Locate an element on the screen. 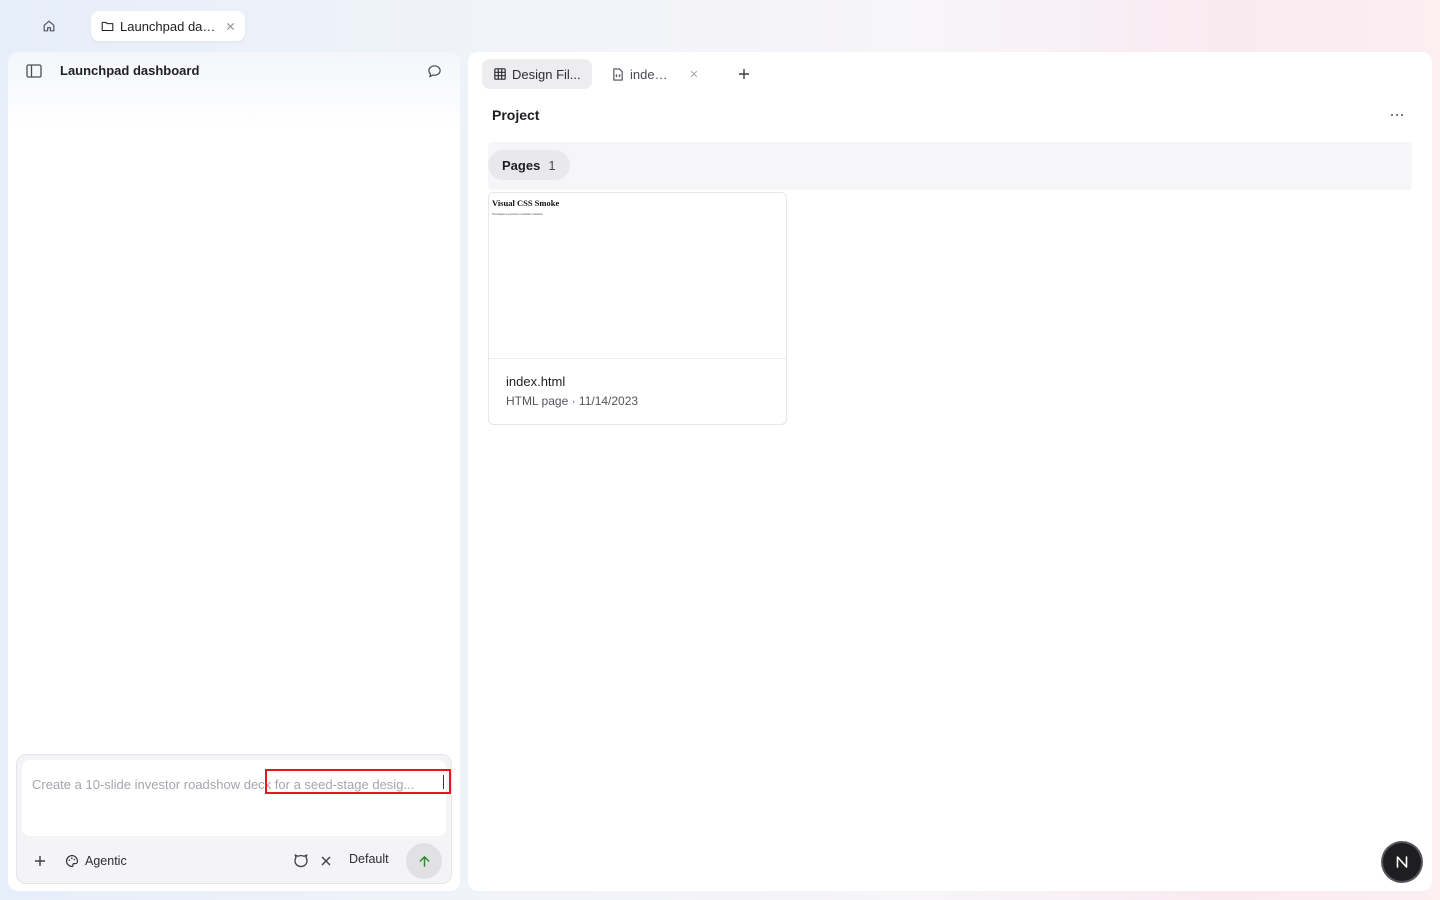 Image resolution: width=1440 pixels, height=900 pixels. model-selector: Default is located at coordinates (369, 859).